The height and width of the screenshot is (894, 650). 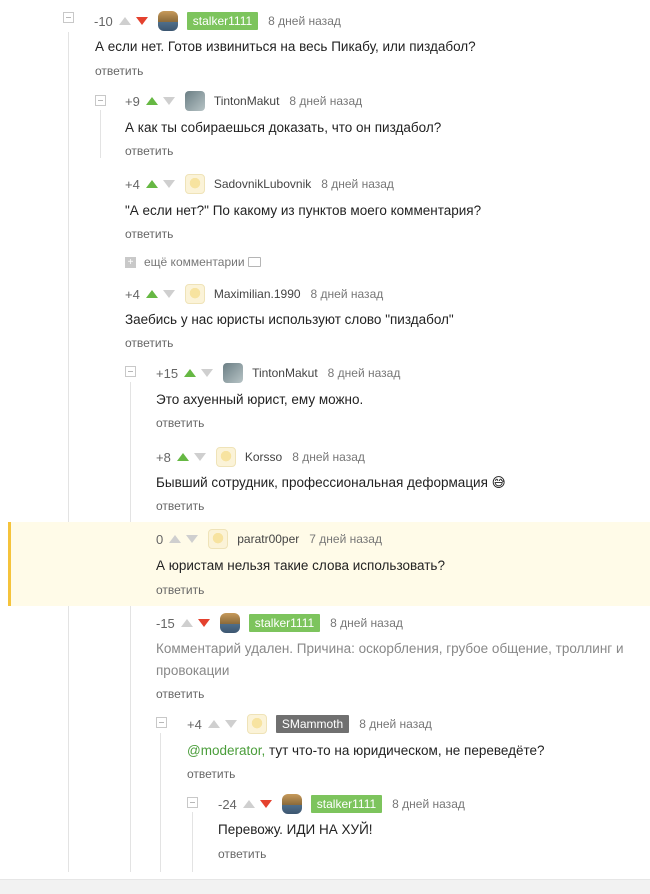 I want to click on more-comments-label: ещё комментарии, so click(x=194, y=262).